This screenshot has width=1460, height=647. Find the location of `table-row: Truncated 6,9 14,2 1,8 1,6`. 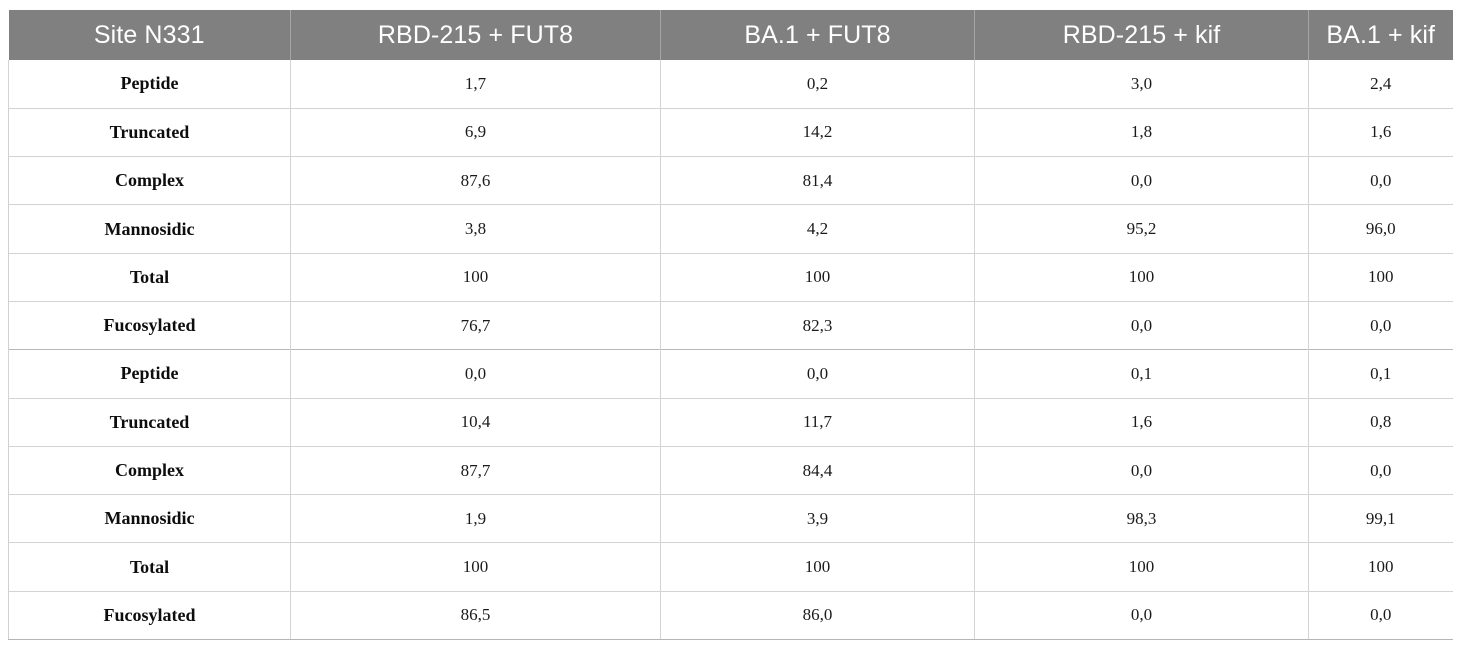

table-row: Truncated 6,9 14,2 1,8 1,6 is located at coordinates (730, 132).